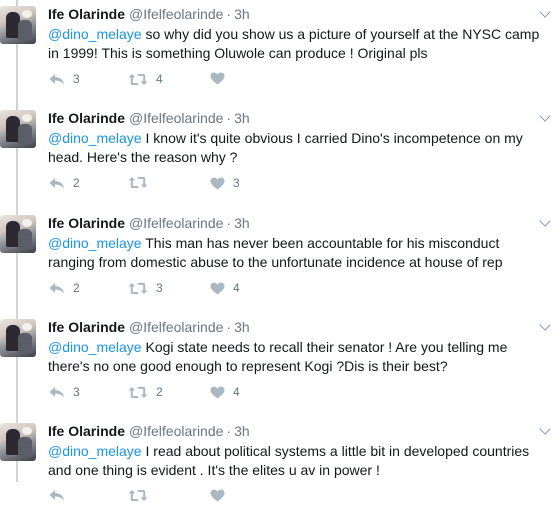 The height and width of the screenshot is (521, 553). Describe the element at coordinates (198, 499) in the screenshot. I see `tweet-actions` at that location.